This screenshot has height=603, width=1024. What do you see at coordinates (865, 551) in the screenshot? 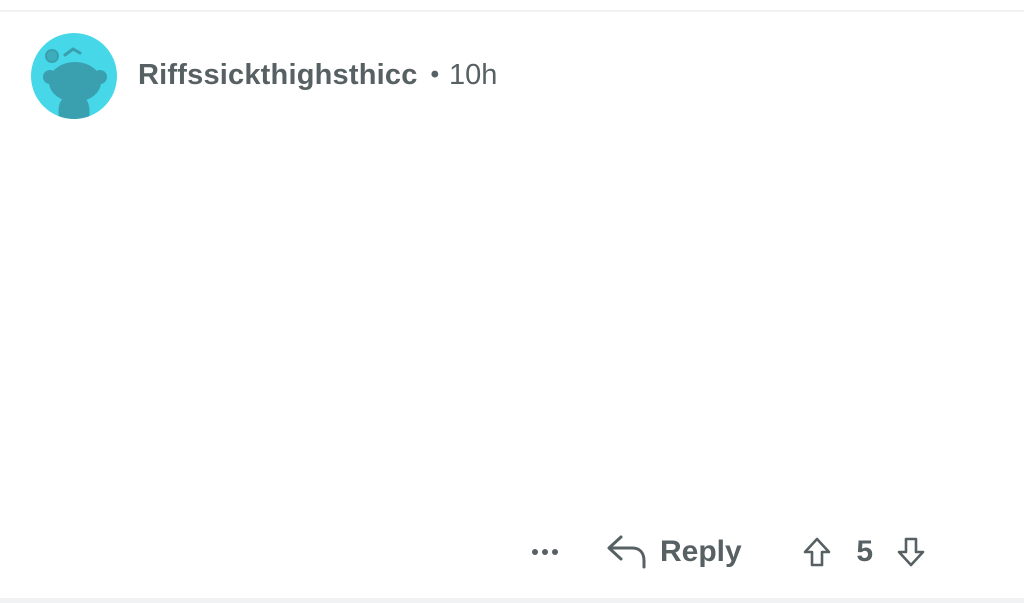
I see `vote-score: 5` at bounding box center [865, 551].